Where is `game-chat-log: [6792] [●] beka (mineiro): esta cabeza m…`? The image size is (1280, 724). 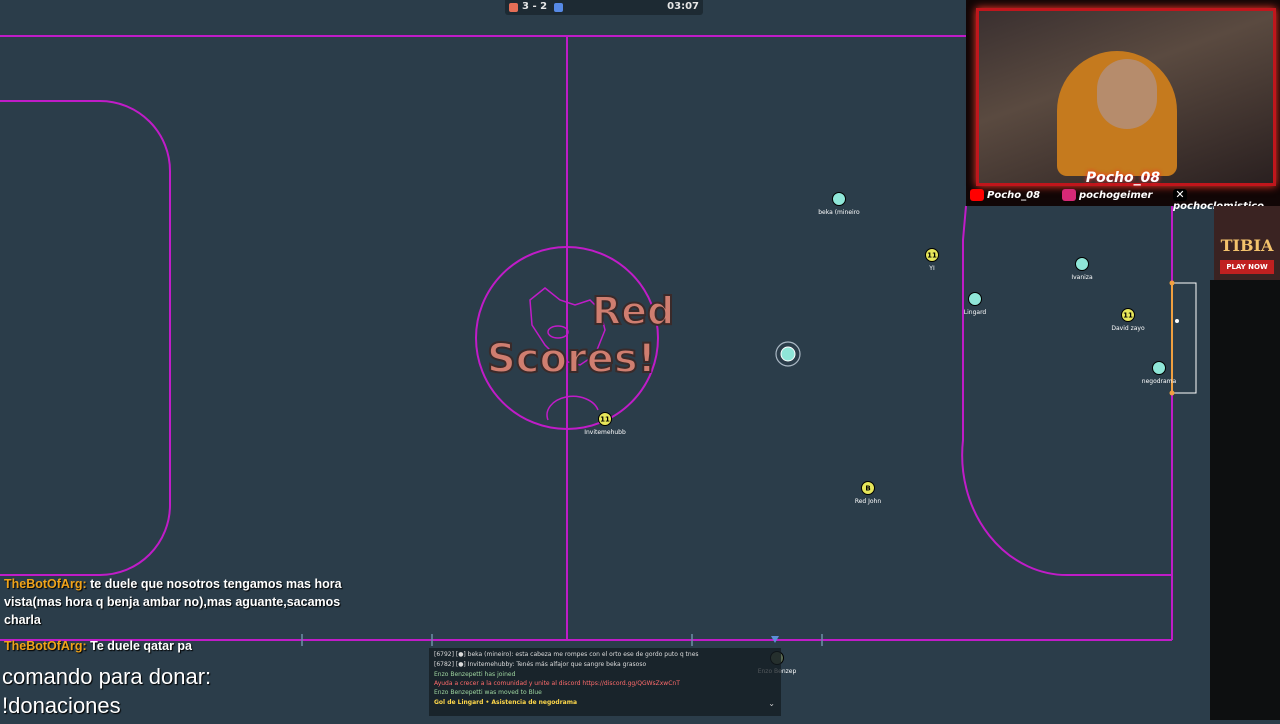 game-chat-log: [6792] [●] beka (mineiro): esta cabeza m… is located at coordinates (605, 682).